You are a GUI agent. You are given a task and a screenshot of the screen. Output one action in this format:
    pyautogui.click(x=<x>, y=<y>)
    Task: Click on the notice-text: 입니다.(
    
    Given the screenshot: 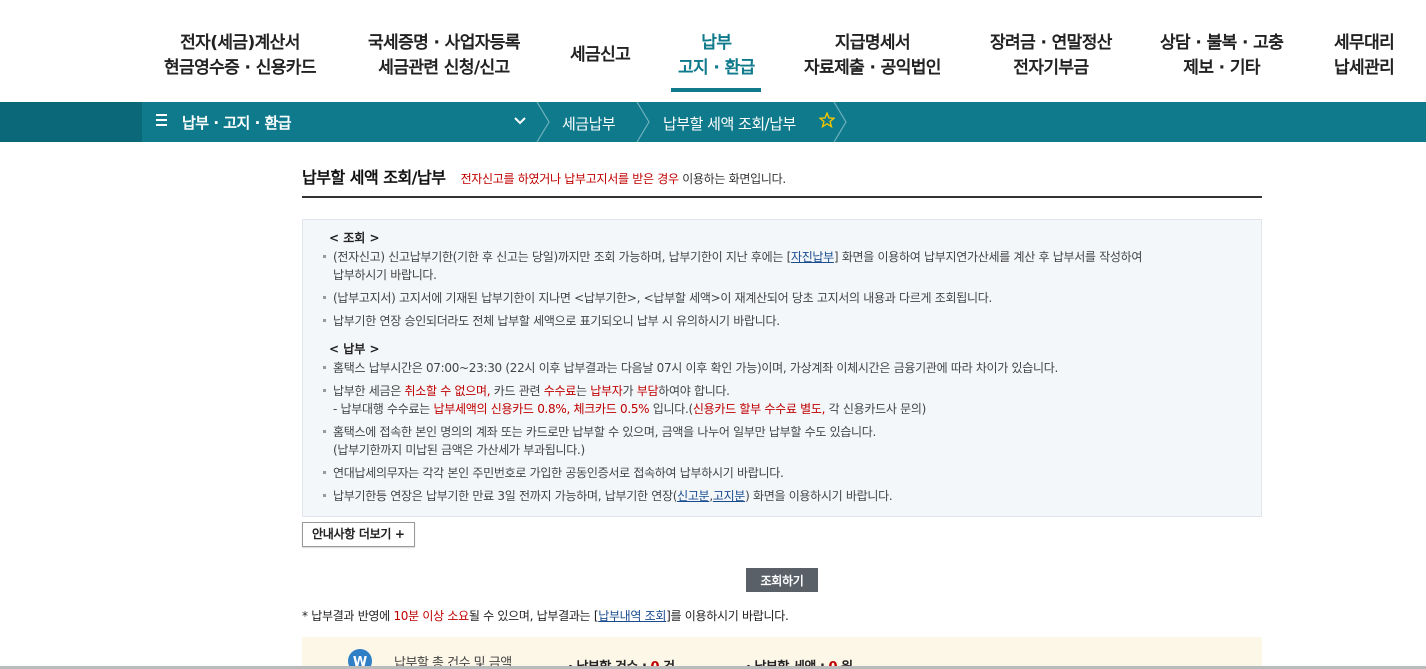 What is the action you would take?
    pyautogui.click(x=671, y=409)
    